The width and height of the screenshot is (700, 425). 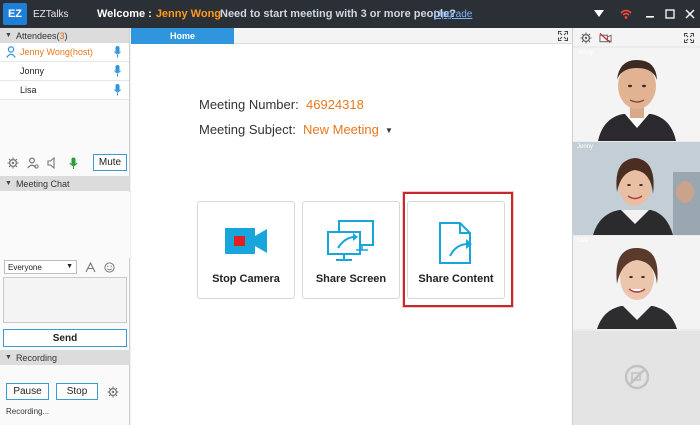 What do you see at coordinates (25, 267) in the screenshot?
I see `chat-recipient-value: Everyone` at bounding box center [25, 267].